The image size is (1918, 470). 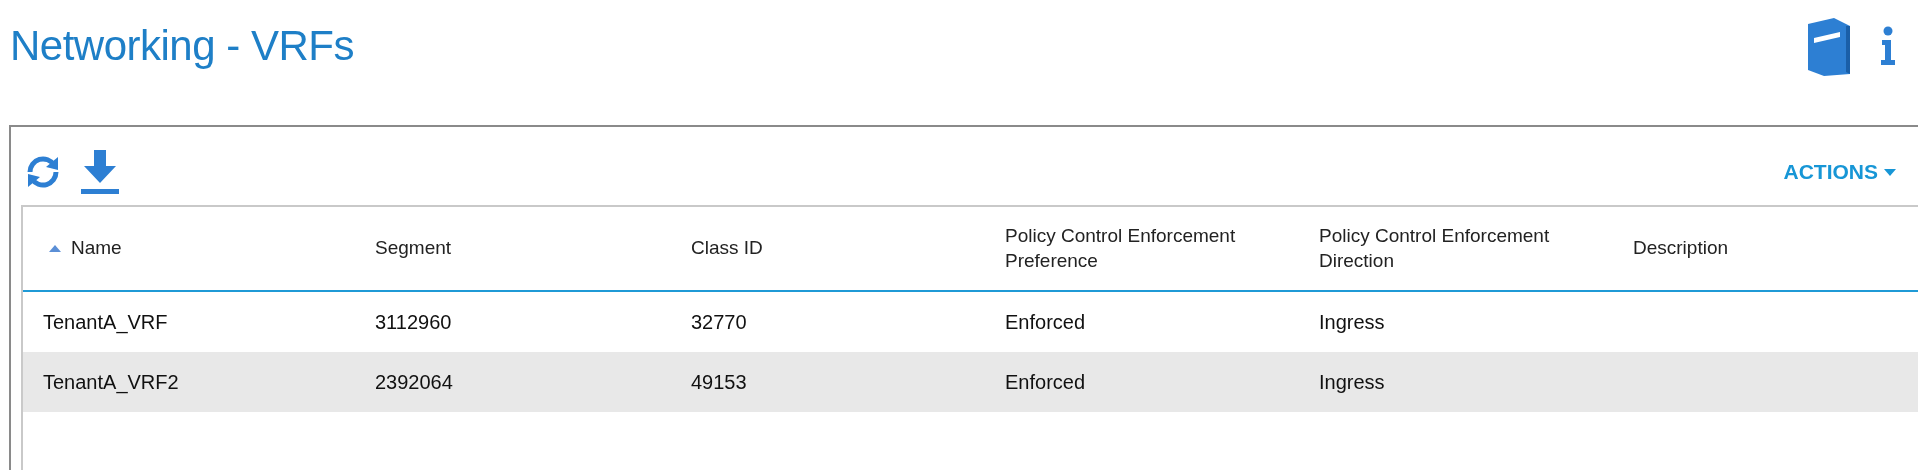 I want to click on table-cell: 49153, so click(x=719, y=382).